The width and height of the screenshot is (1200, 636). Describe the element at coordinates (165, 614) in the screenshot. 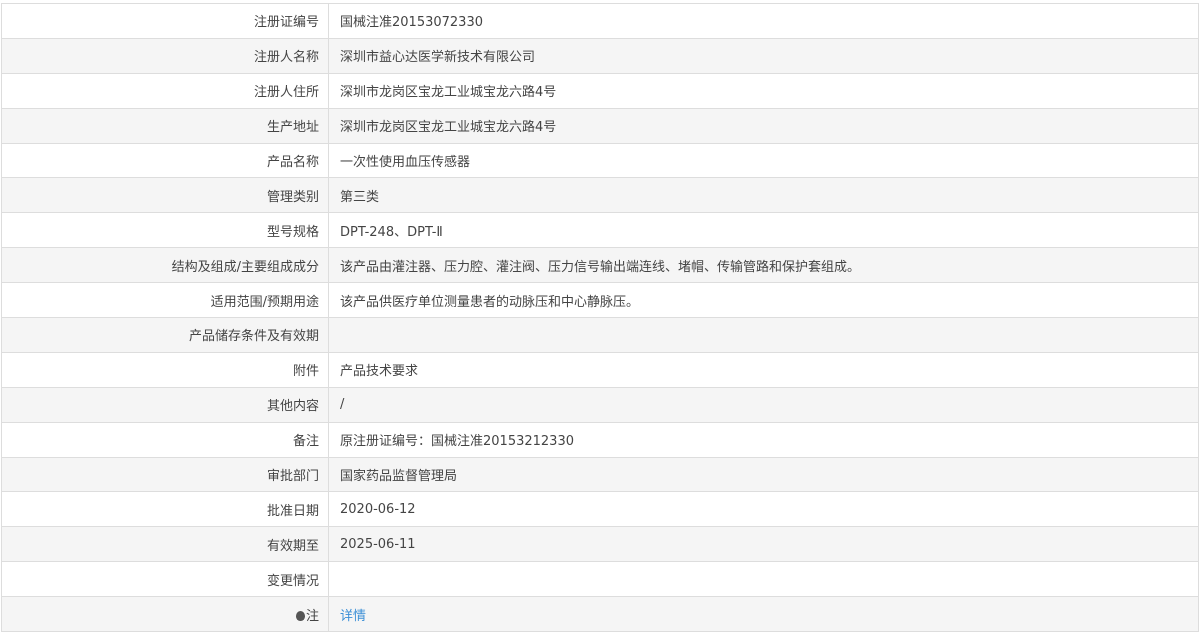

I see `note-label-cell: 注` at that location.